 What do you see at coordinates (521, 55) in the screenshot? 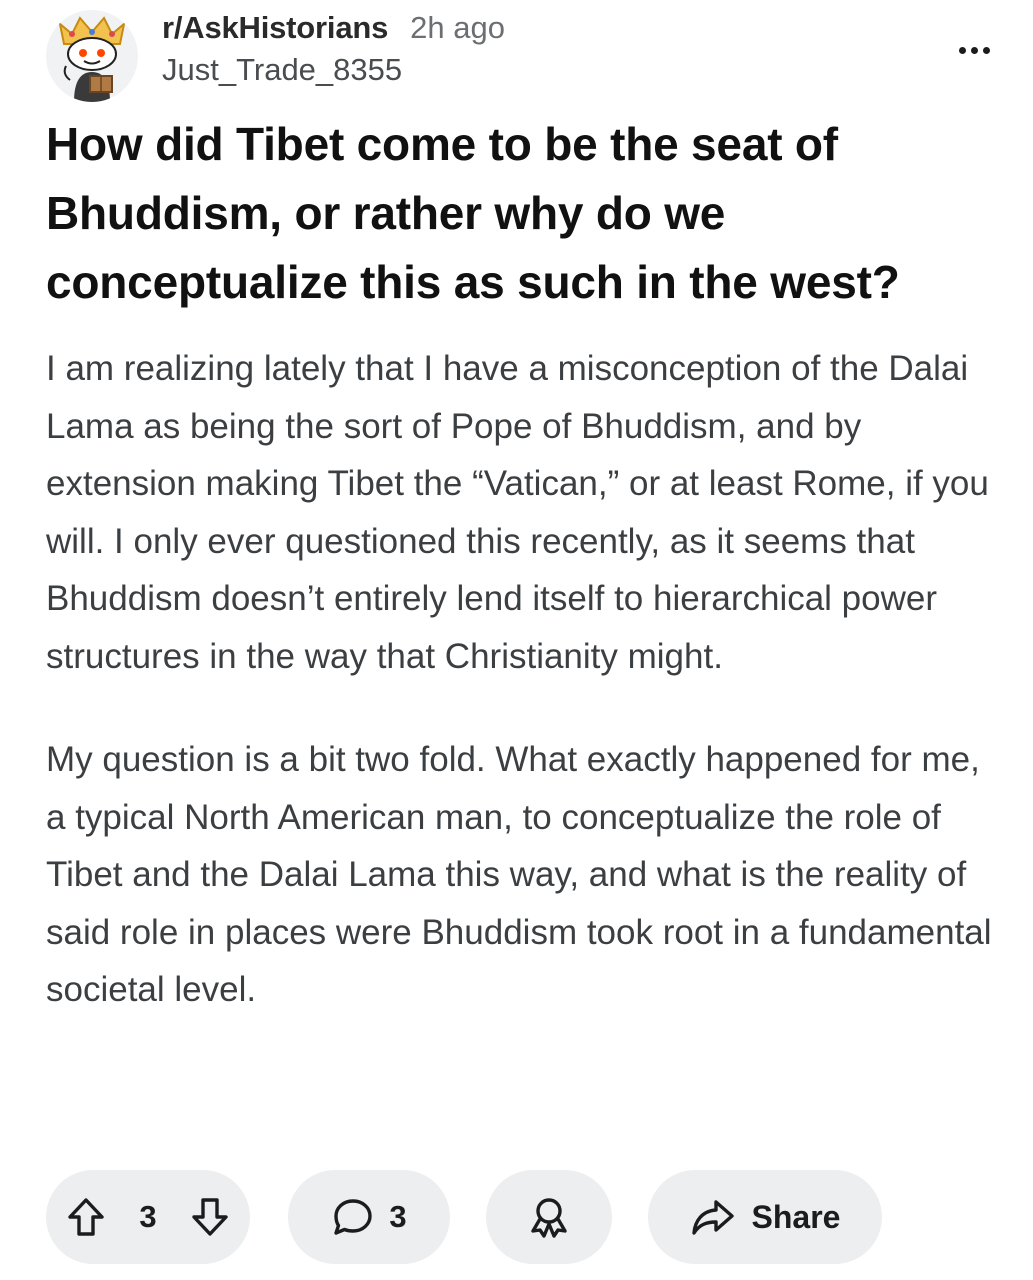
I see `post-header: r/AskHistorians 2h ago Just_Trade_8355` at bounding box center [521, 55].